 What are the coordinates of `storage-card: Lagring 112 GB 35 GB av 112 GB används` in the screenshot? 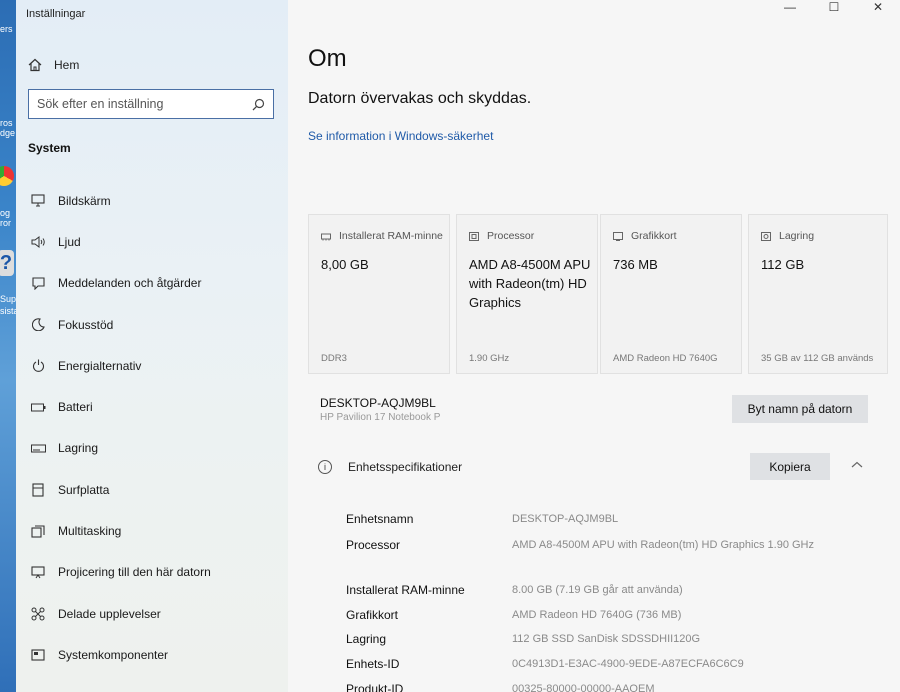 It's located at (818, 294).